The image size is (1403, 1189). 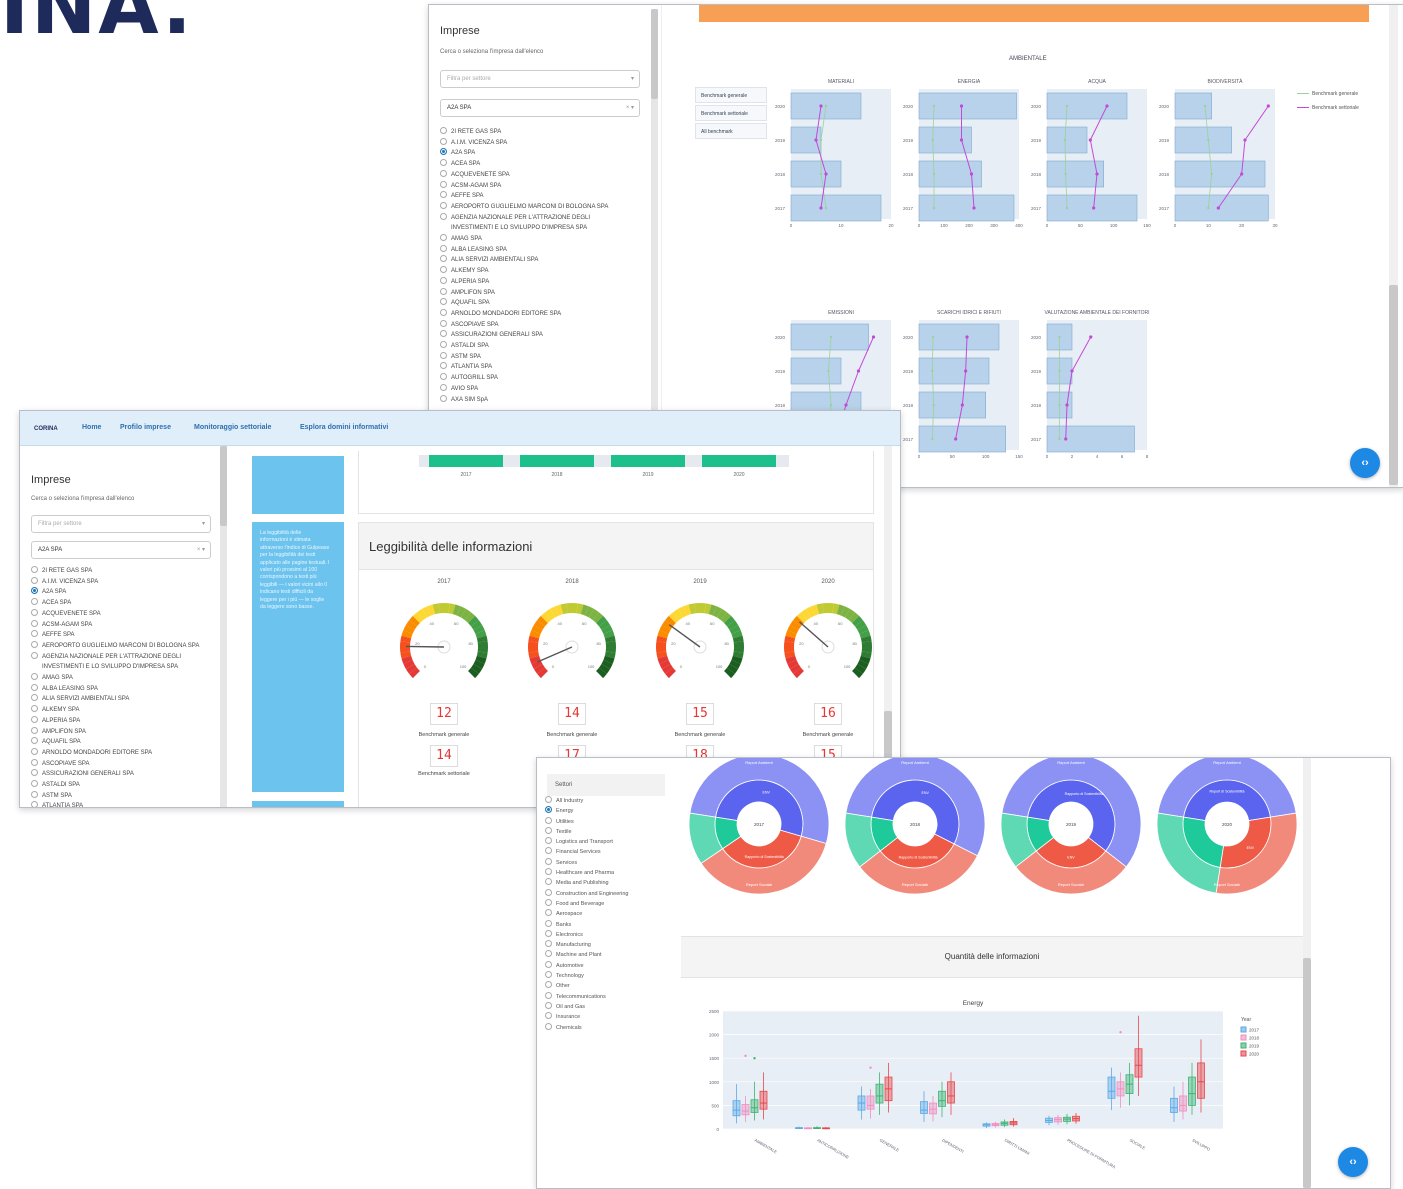 I want to click on sector-item: Services, so click(x=607, y=862).